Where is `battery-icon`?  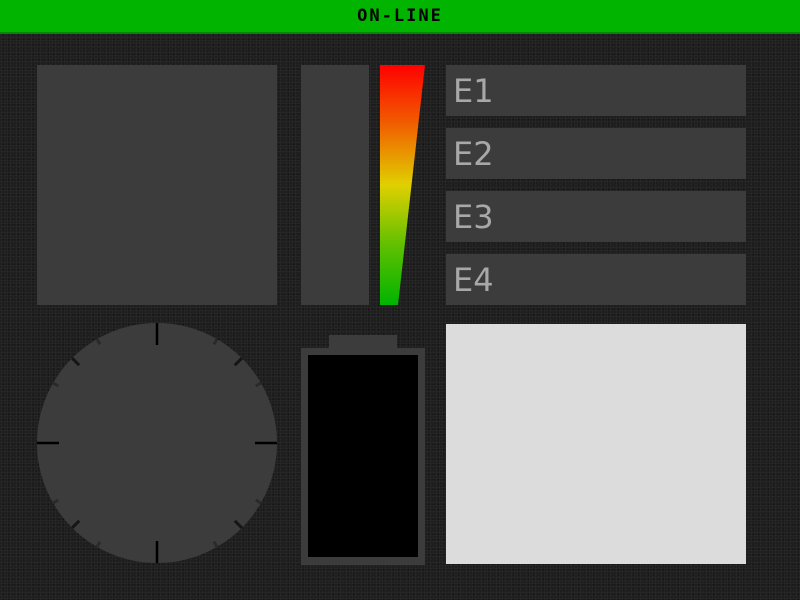
battery-icon is located at coordinates (363, 450).